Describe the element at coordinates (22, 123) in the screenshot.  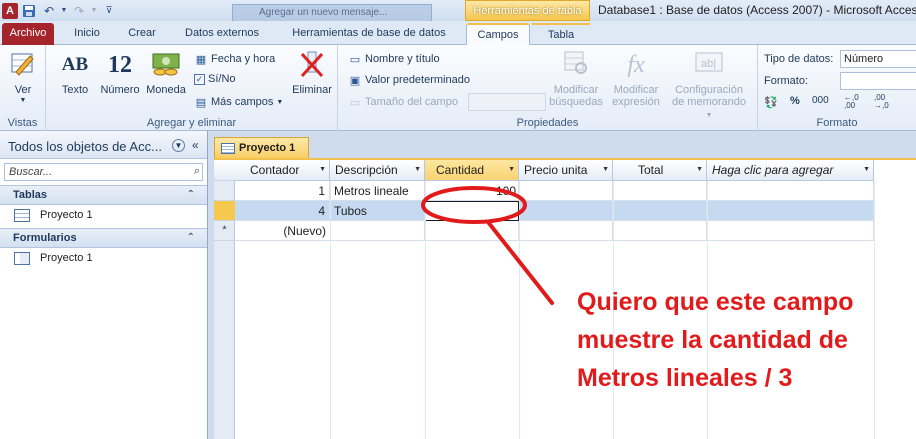
I see `group-label-vistas: Vistas` at that location.